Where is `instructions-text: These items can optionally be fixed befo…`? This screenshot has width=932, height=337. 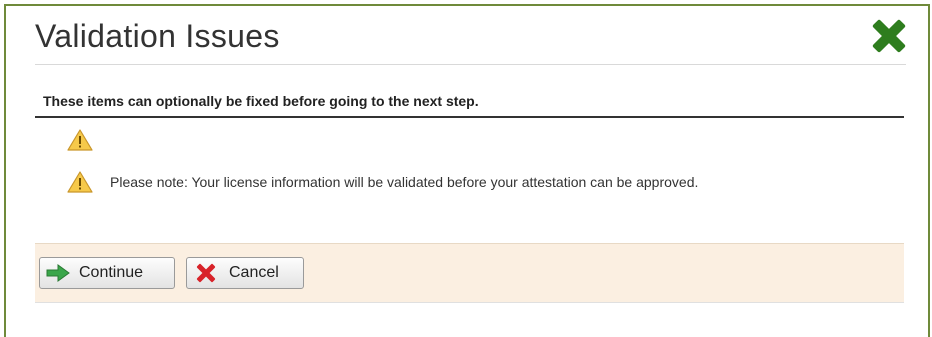 instructions-text: These items can optionally be fixed befo… is located at coordinates (261, 101).